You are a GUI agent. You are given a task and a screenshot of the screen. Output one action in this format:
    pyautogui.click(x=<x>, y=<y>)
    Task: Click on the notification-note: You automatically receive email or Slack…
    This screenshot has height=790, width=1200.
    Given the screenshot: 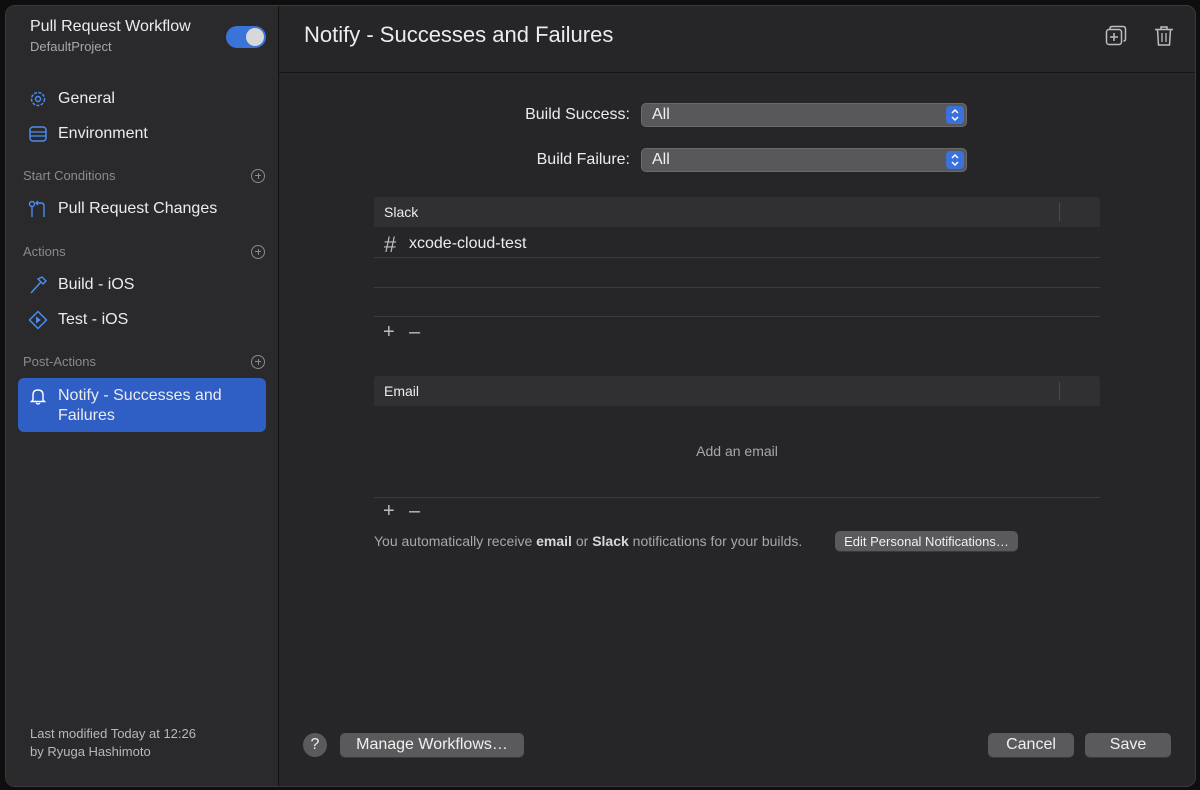 What is the action you would take?
    pyautogui.click(x=588, y=541)
    